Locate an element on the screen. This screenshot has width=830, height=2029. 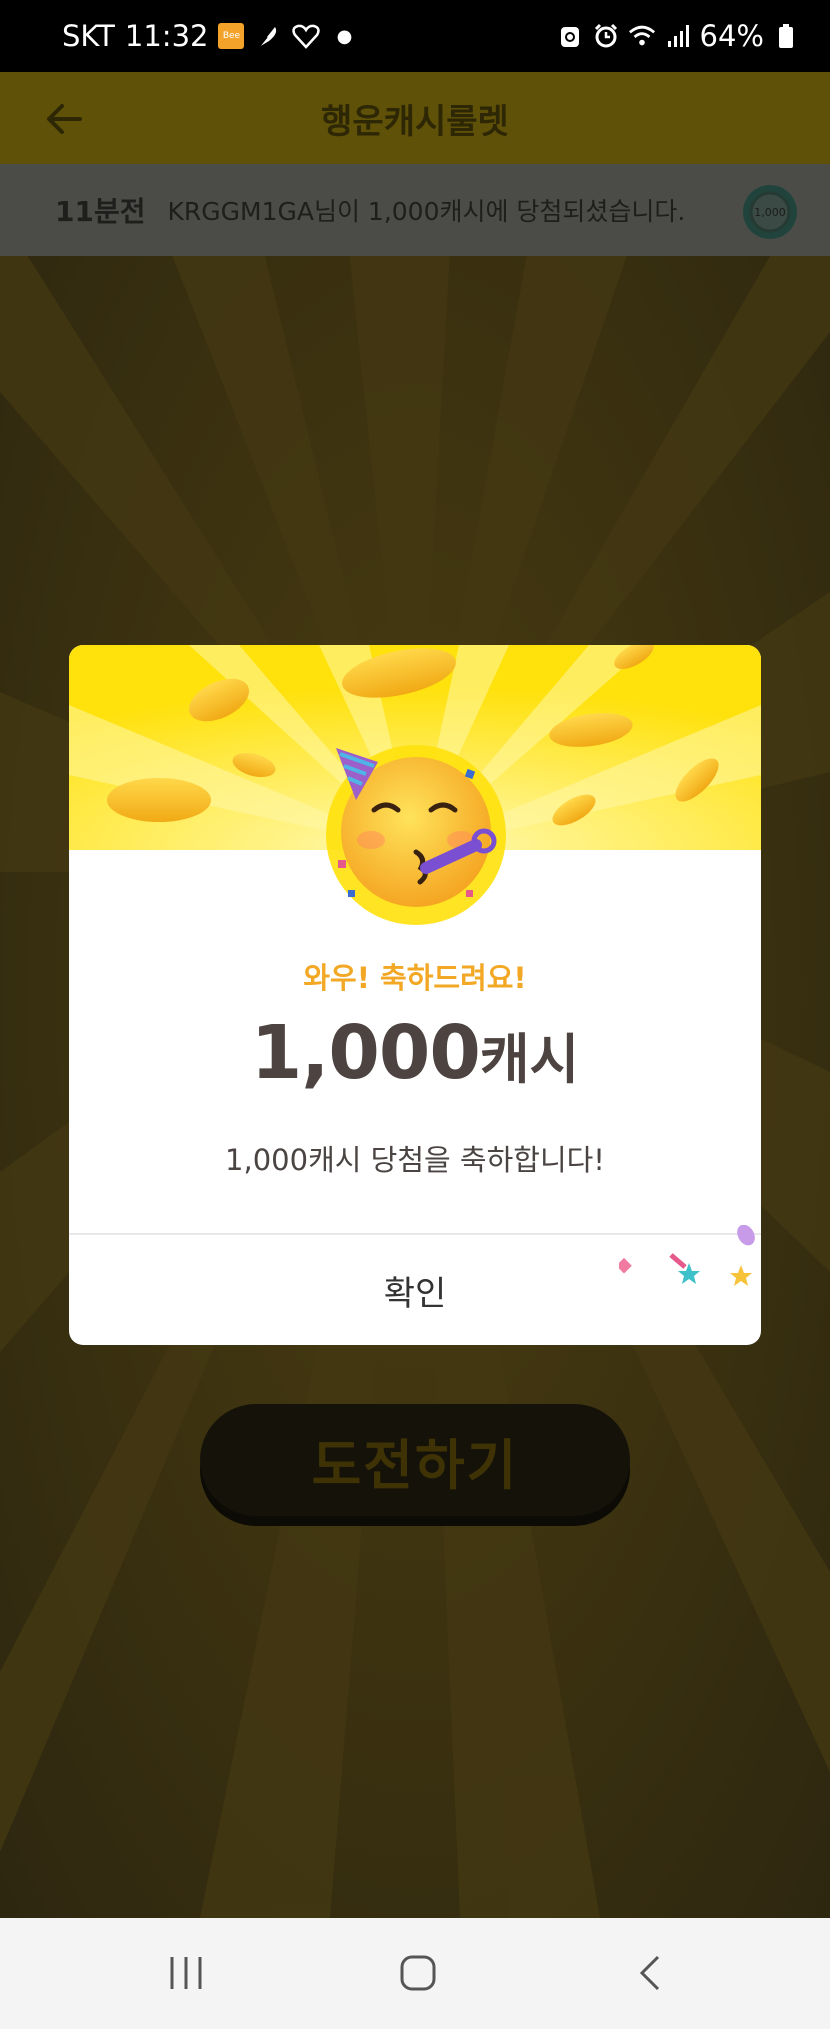
app-header: 행운캐시룰렛 is located at coordinates (415, 118).